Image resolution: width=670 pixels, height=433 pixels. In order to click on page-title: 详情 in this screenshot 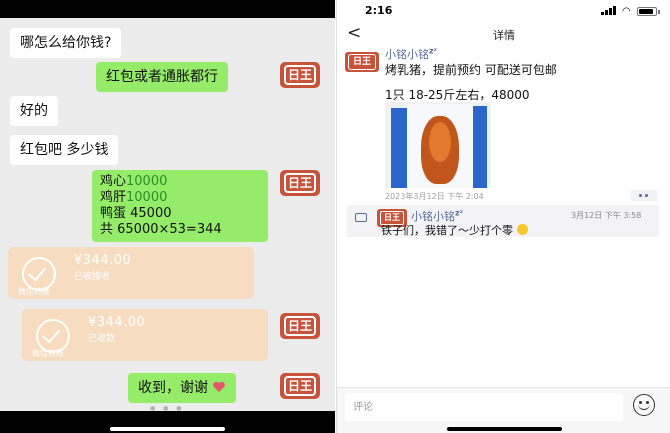, I will do `click(504, 35)`.